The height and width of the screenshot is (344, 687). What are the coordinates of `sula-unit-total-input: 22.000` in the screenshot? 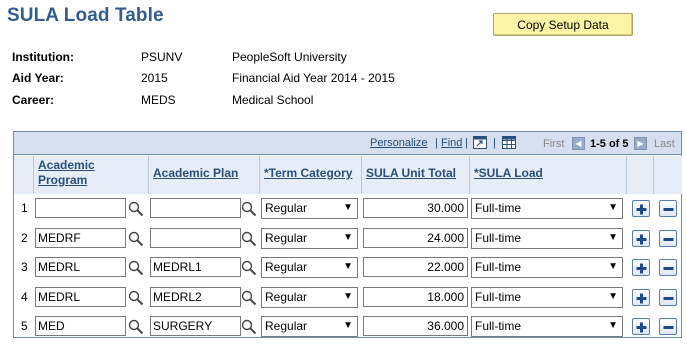 It's located at (415, 267).